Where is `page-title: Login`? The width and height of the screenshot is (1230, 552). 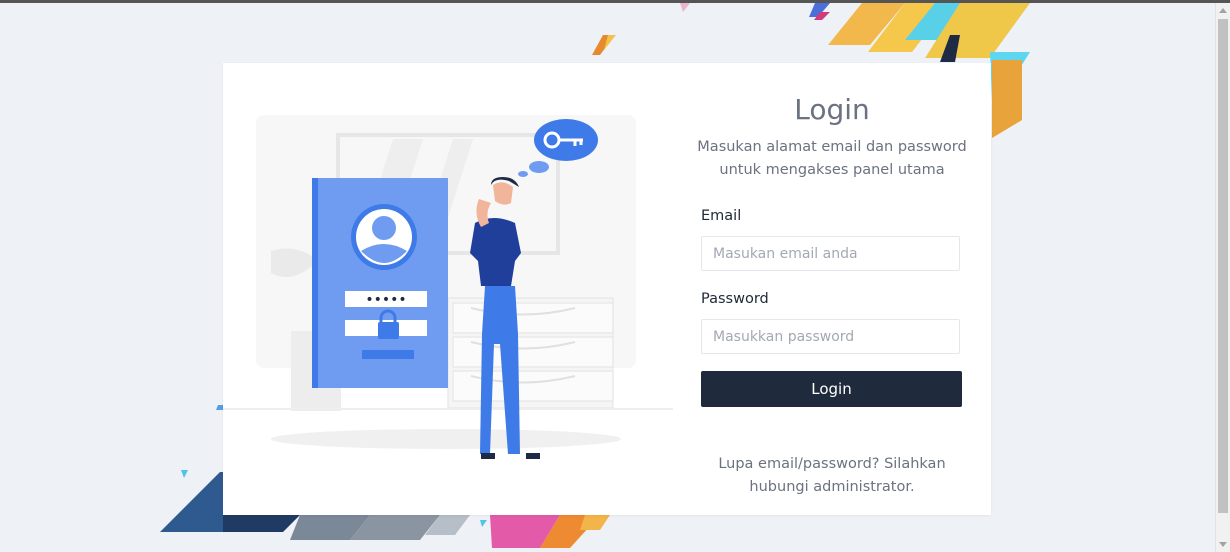 page-title: Login is located at coordinates (832, 109).